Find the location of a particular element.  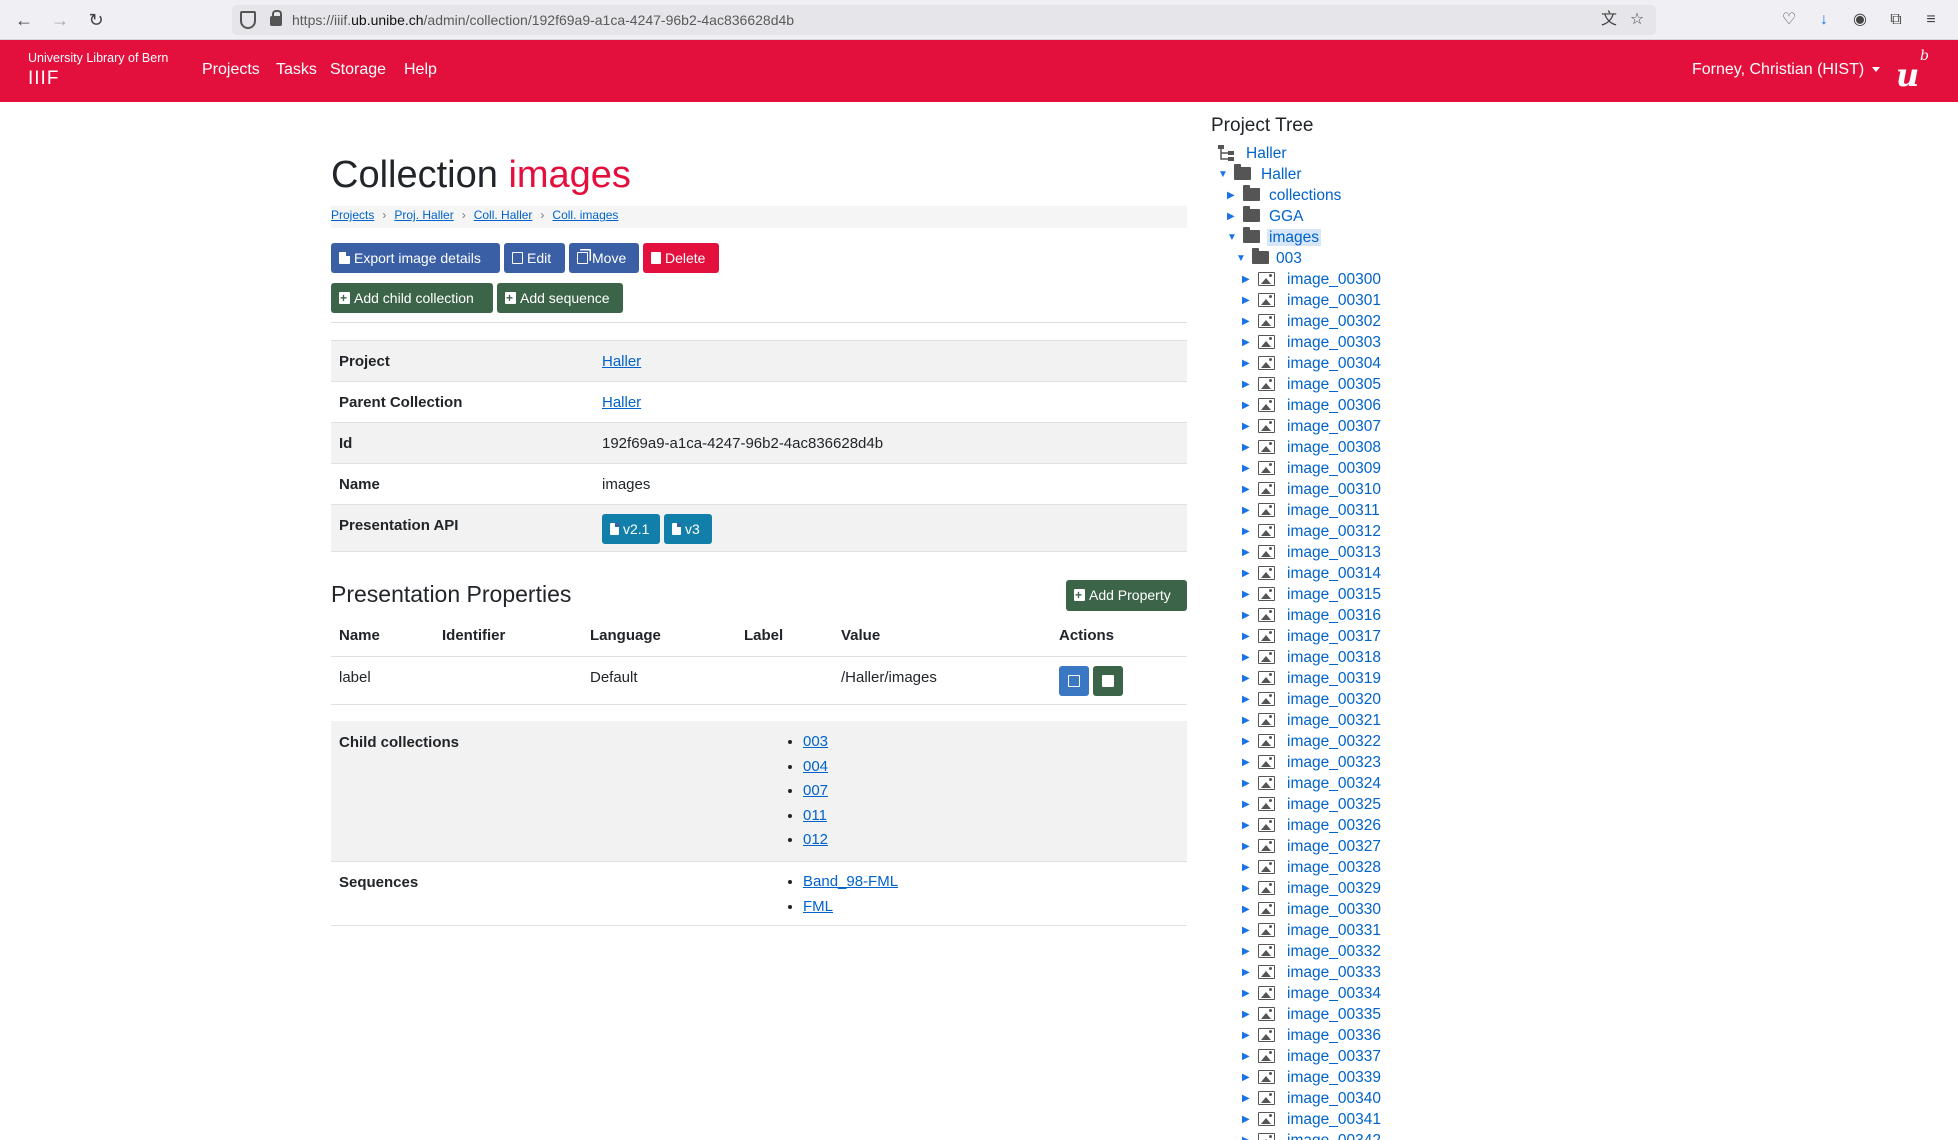

tree-node-image: ▶ image_00318 is located at coordinates (1311, 657).